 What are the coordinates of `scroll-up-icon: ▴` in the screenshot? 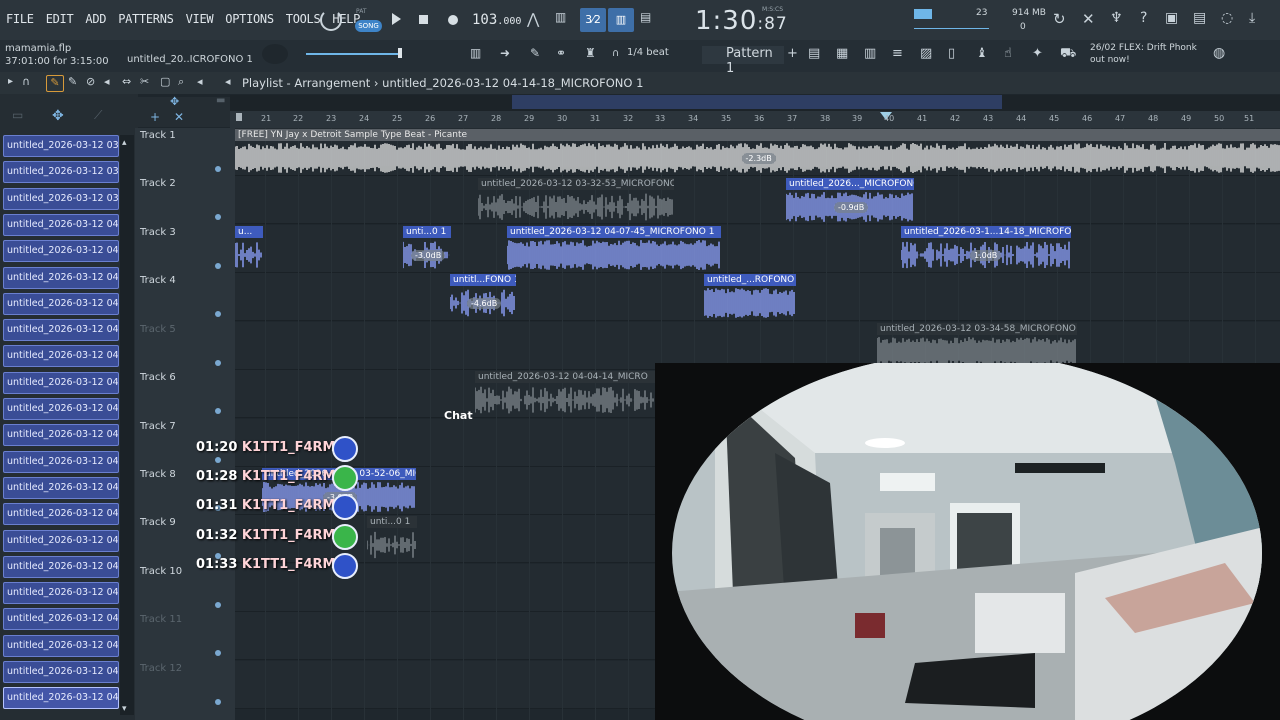 It's located at (124, 143).